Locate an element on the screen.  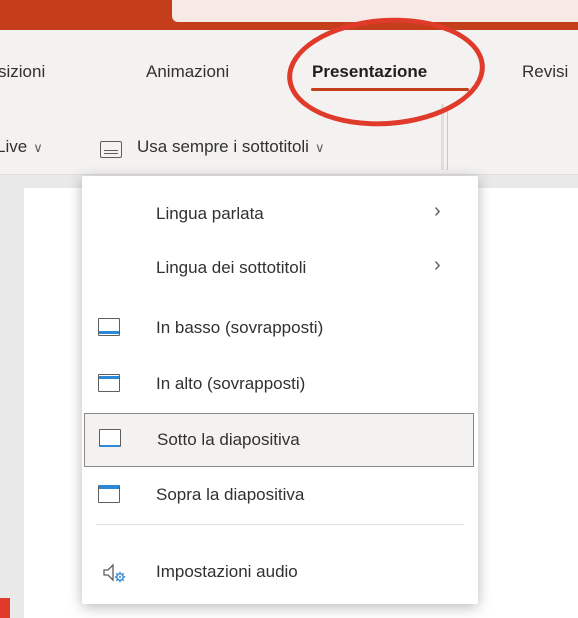
audio-settings-icon is located at coordinates (114, 573).